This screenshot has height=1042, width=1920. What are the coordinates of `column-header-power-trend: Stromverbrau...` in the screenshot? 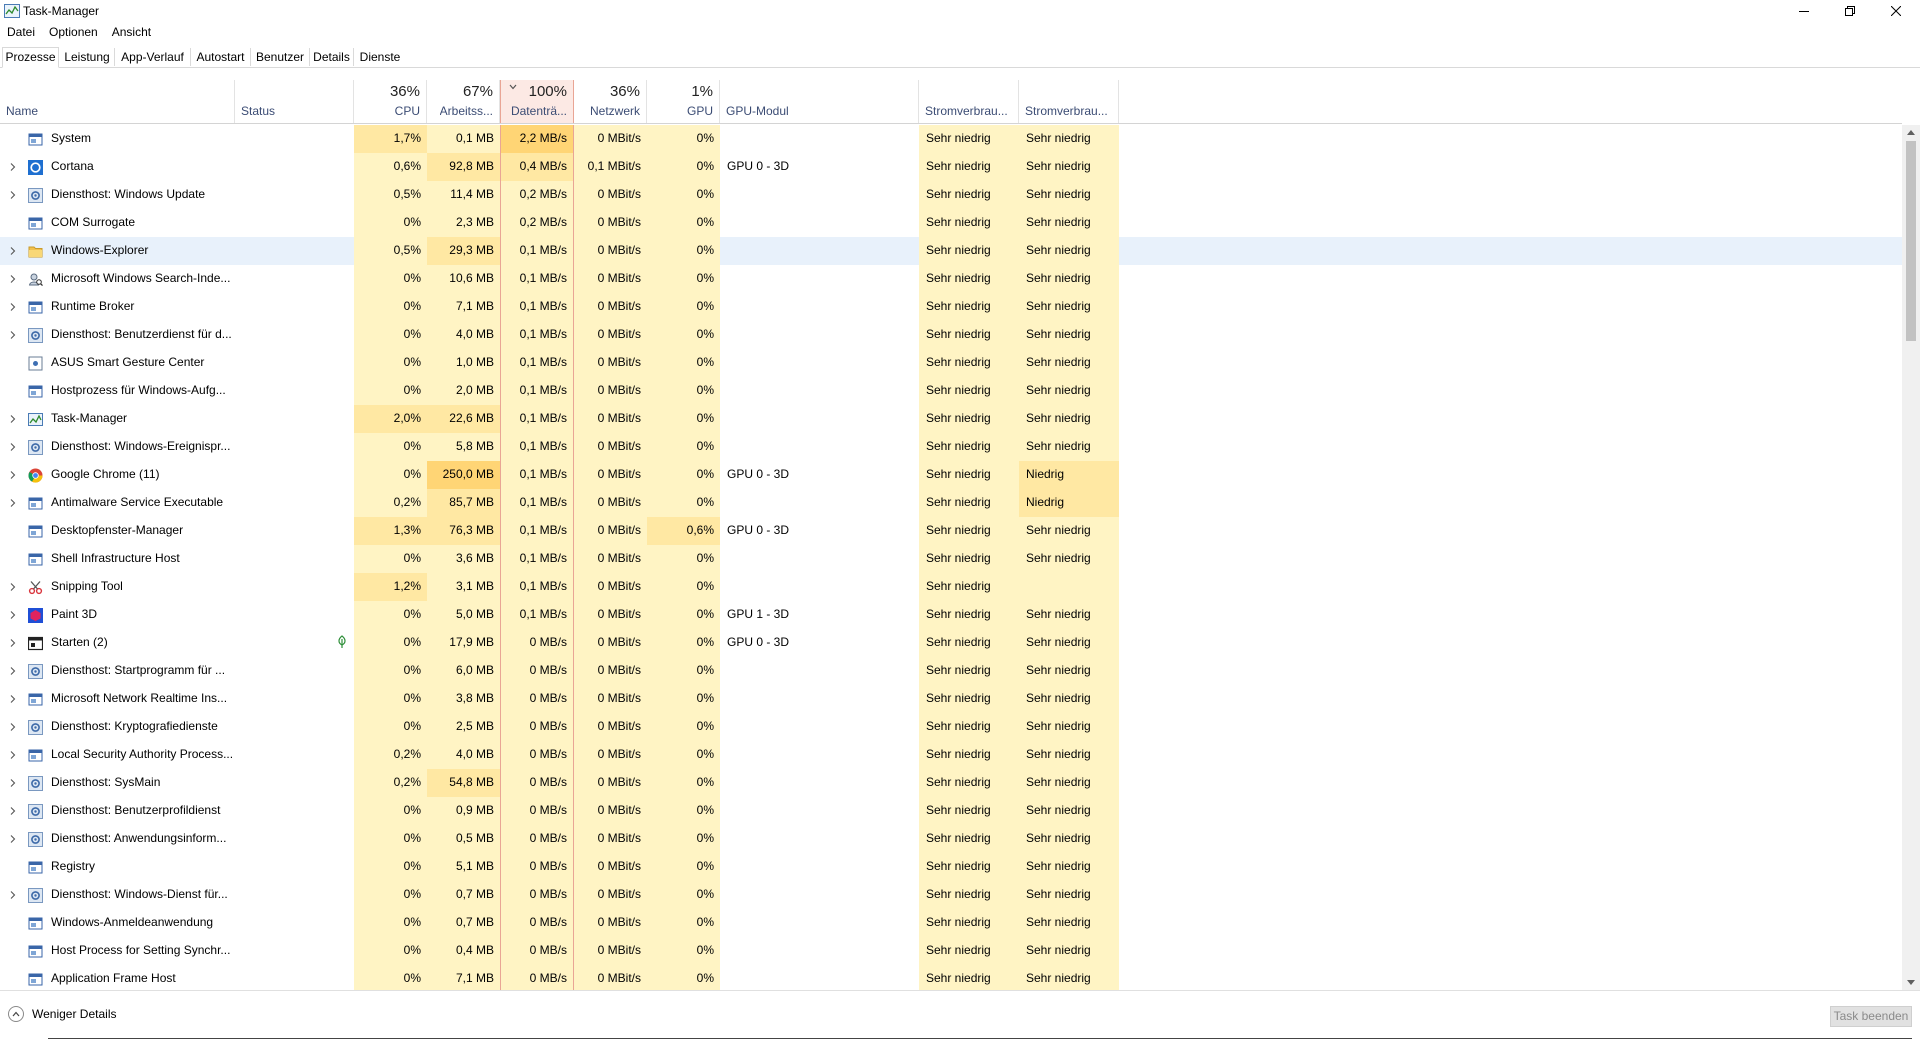 It's located at (1069, 101).